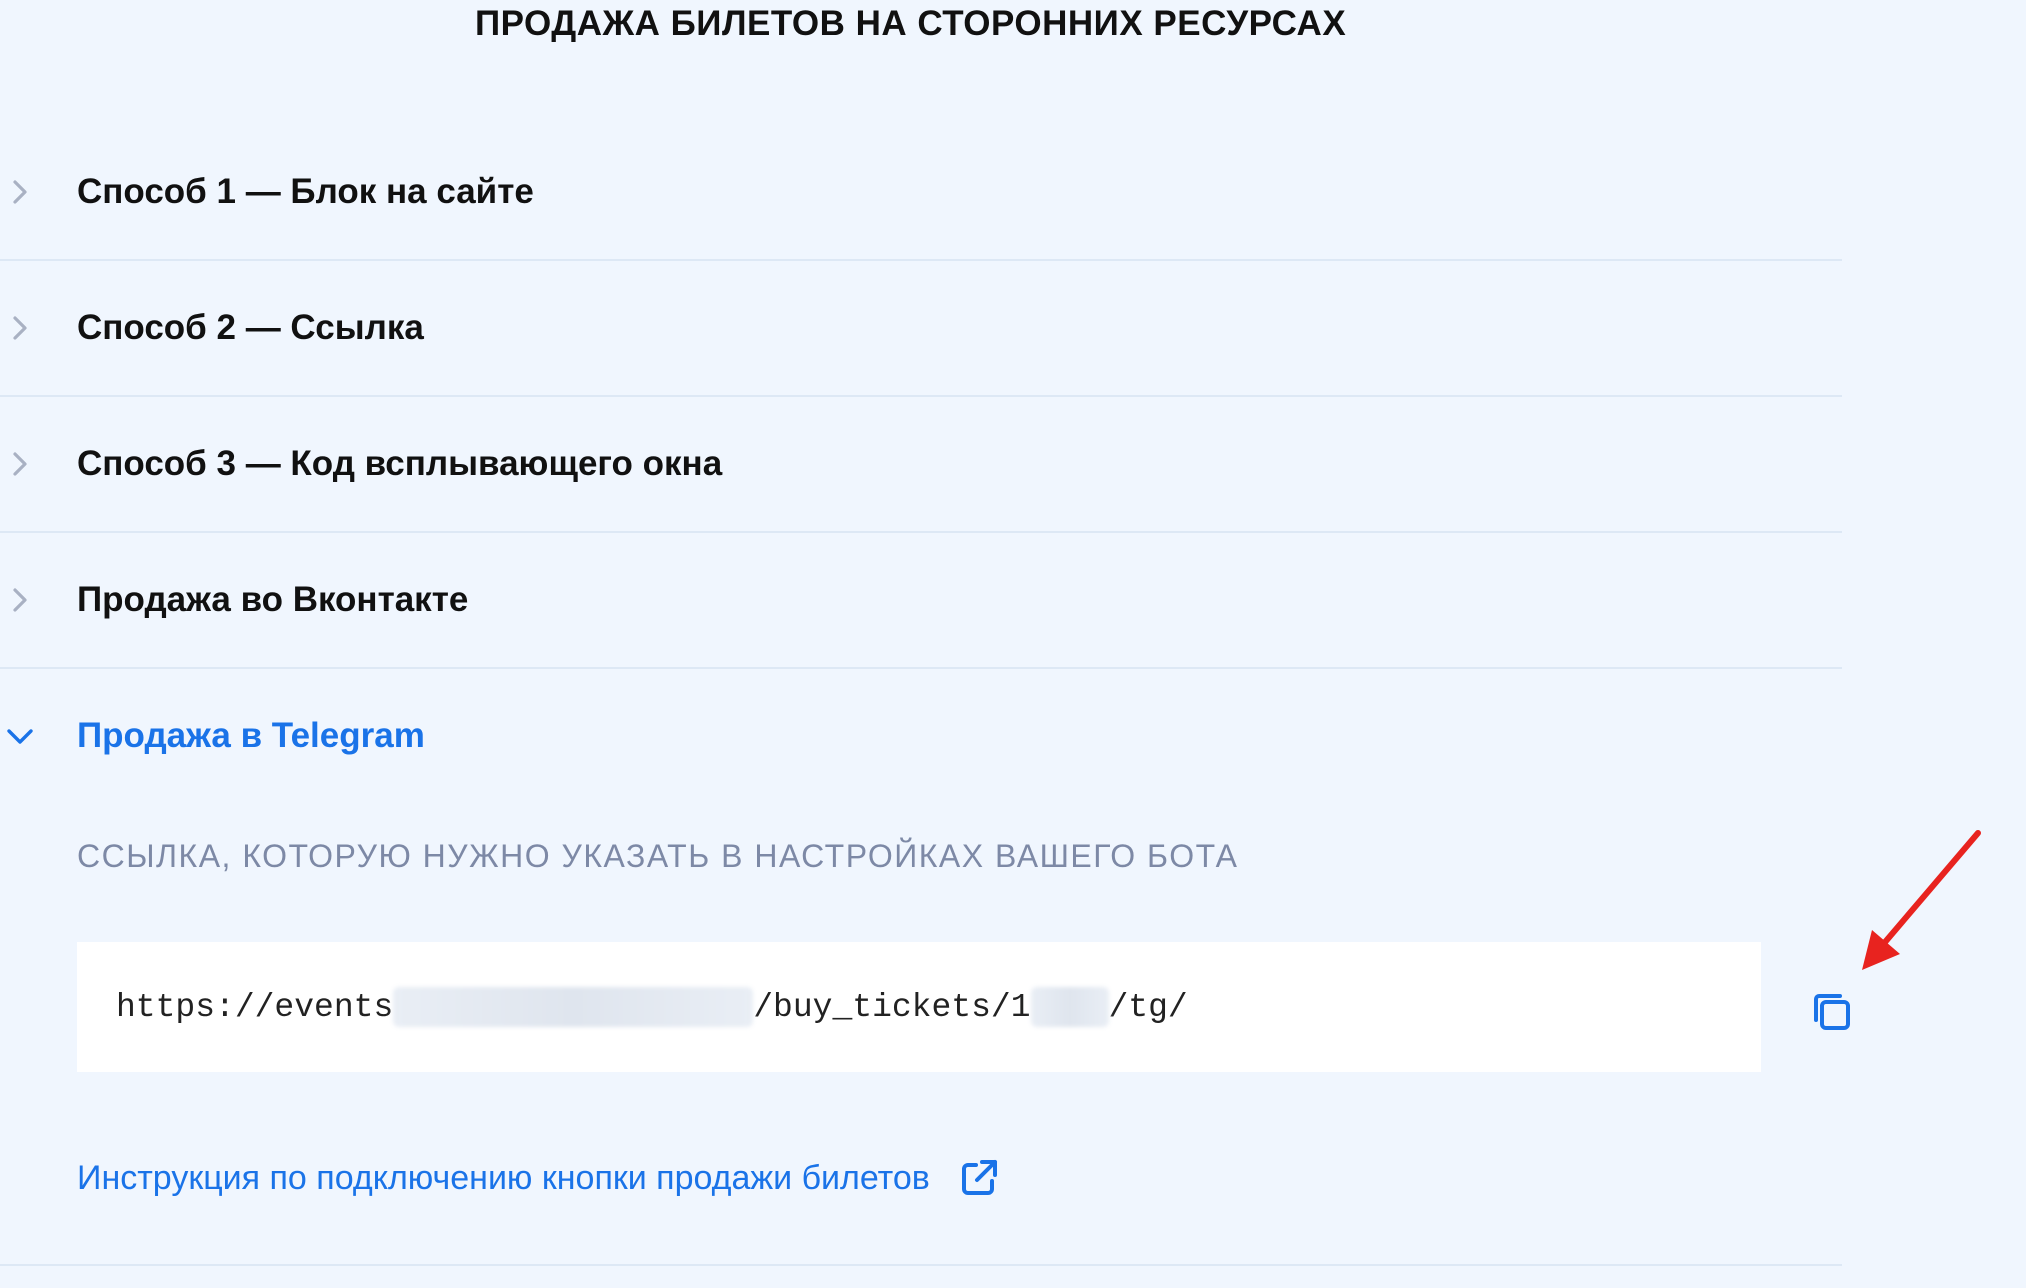 This screenshot has width=2026, height=1288. I want to click on redacted-domain, so click(573, 1007).